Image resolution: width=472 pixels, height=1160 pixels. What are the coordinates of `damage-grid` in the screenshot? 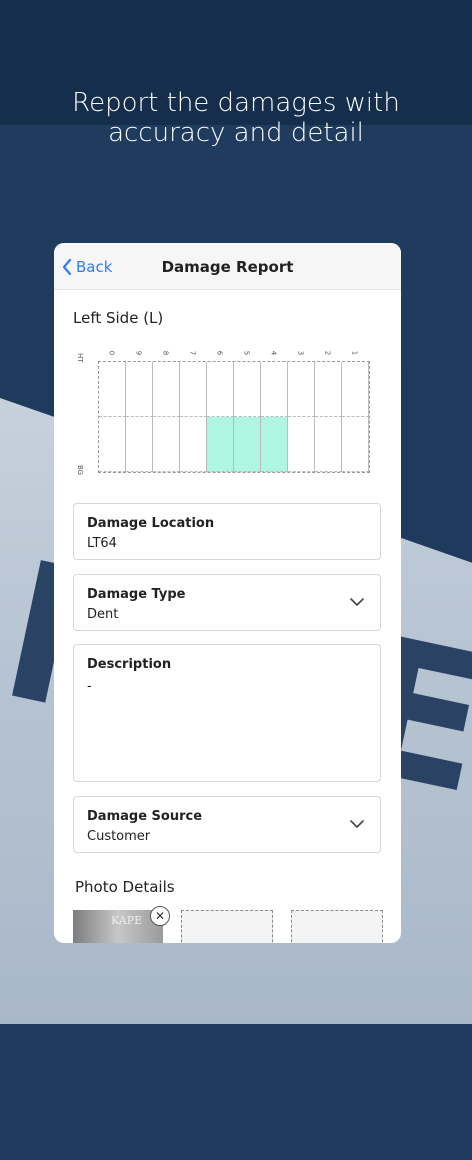 It's located at (234, 417).